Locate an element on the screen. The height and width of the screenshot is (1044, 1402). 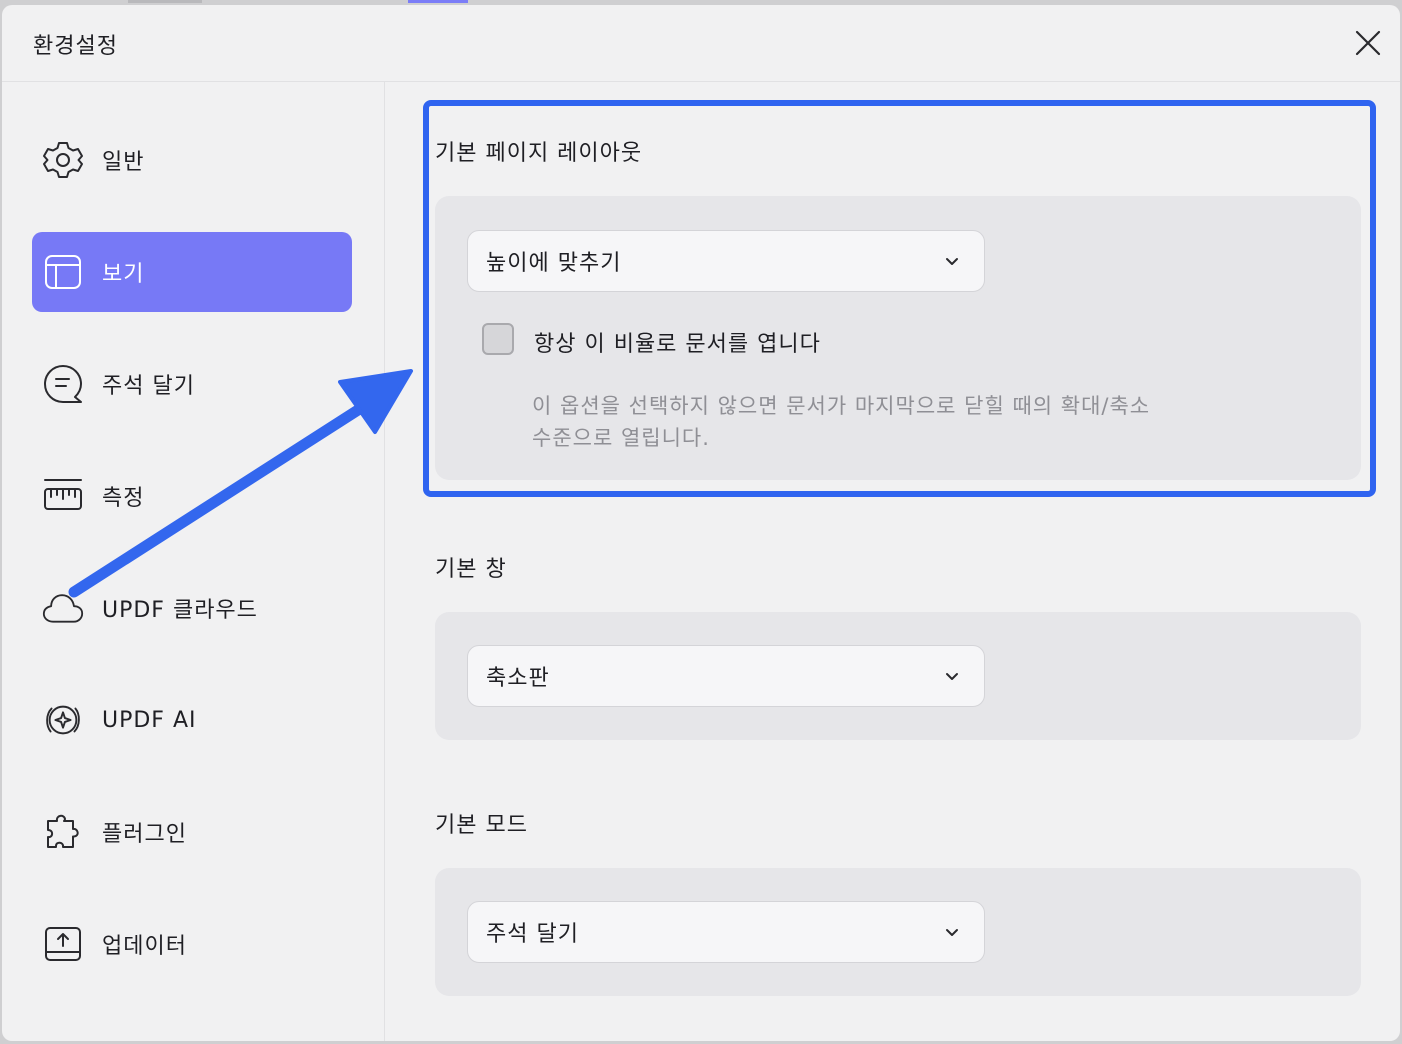
sidebar-item-label: 업데이터 is located at coordinates (144, 946).